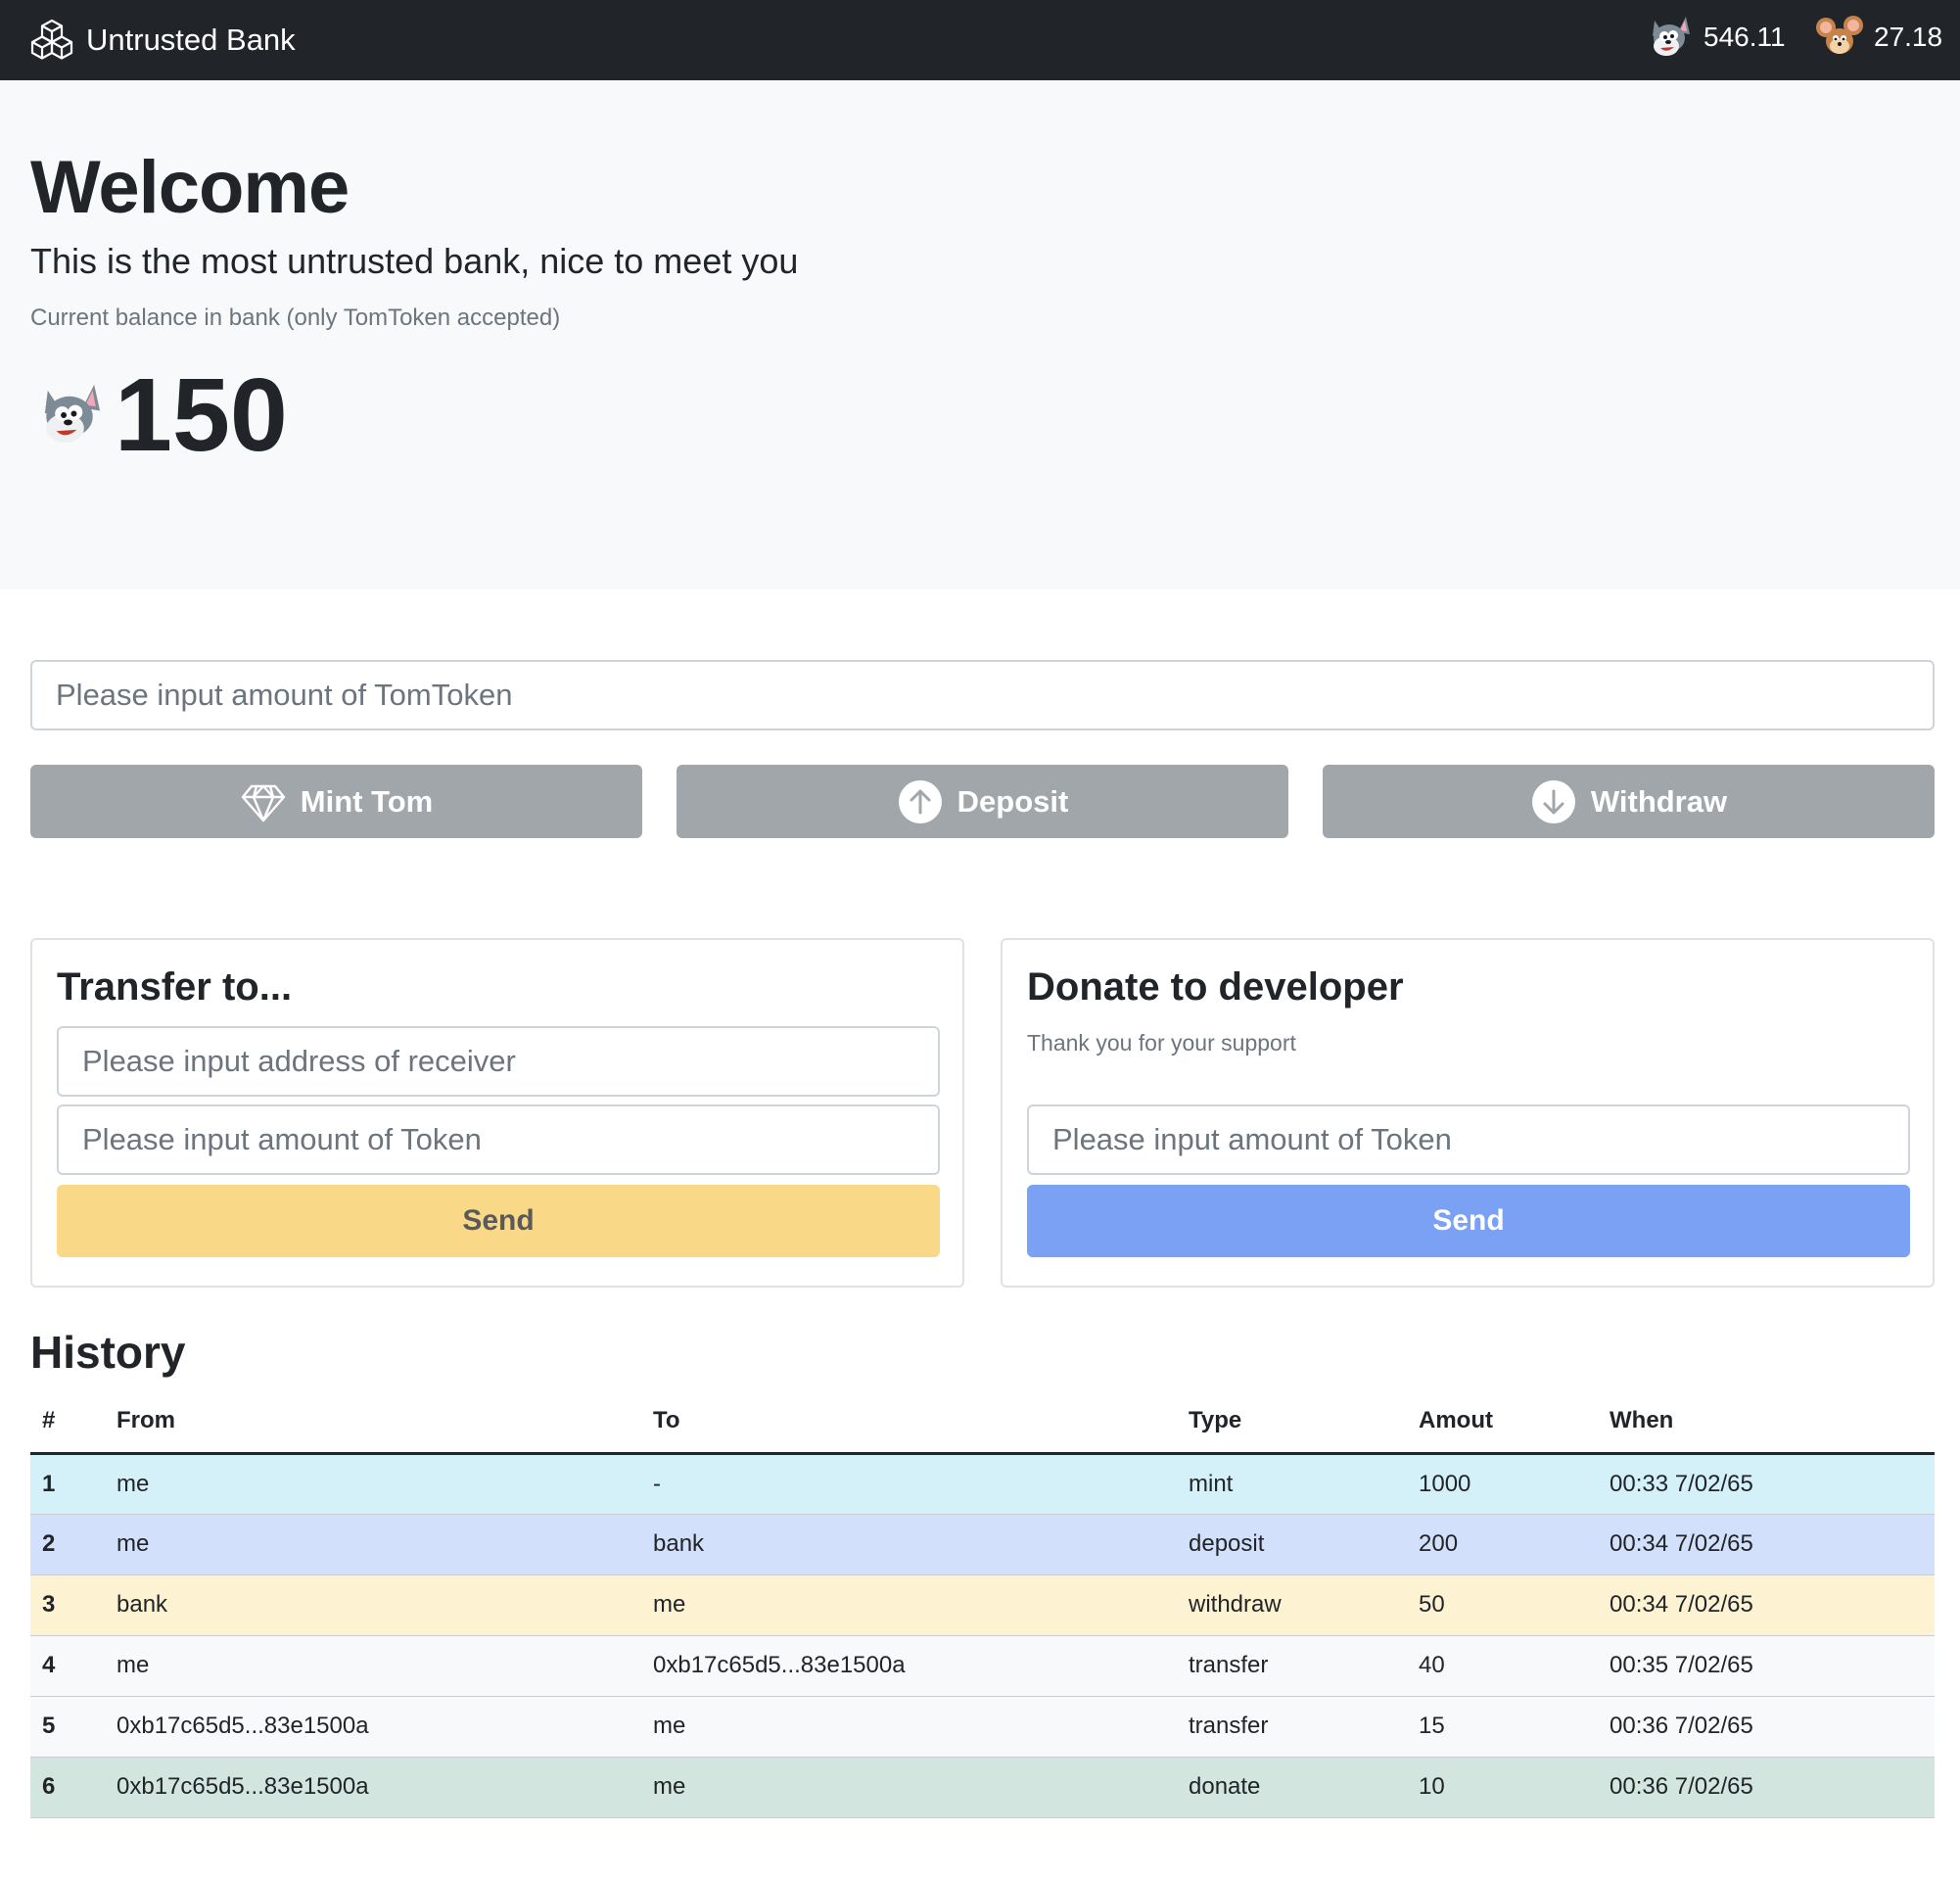 The image size is (1960, 1878). I want to click on col-to: To, so click(921, 1422).